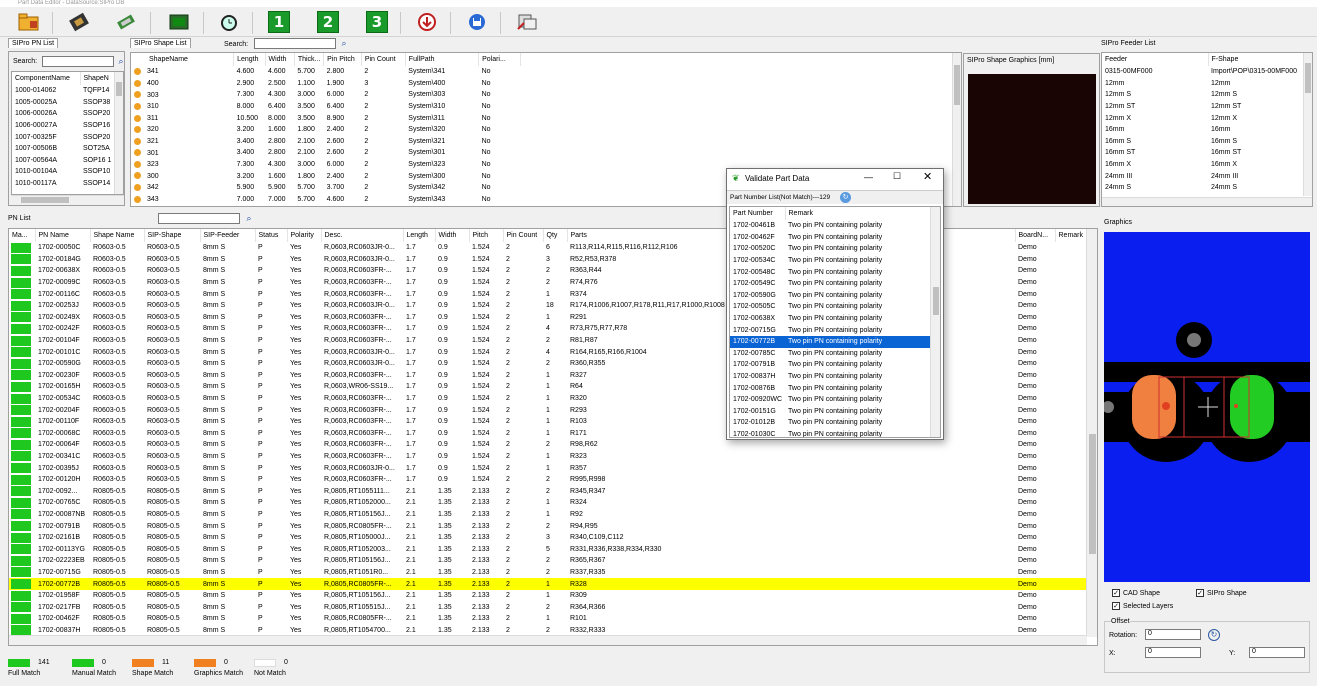  I want to click on column-header: Part Number, so click(758, 213).